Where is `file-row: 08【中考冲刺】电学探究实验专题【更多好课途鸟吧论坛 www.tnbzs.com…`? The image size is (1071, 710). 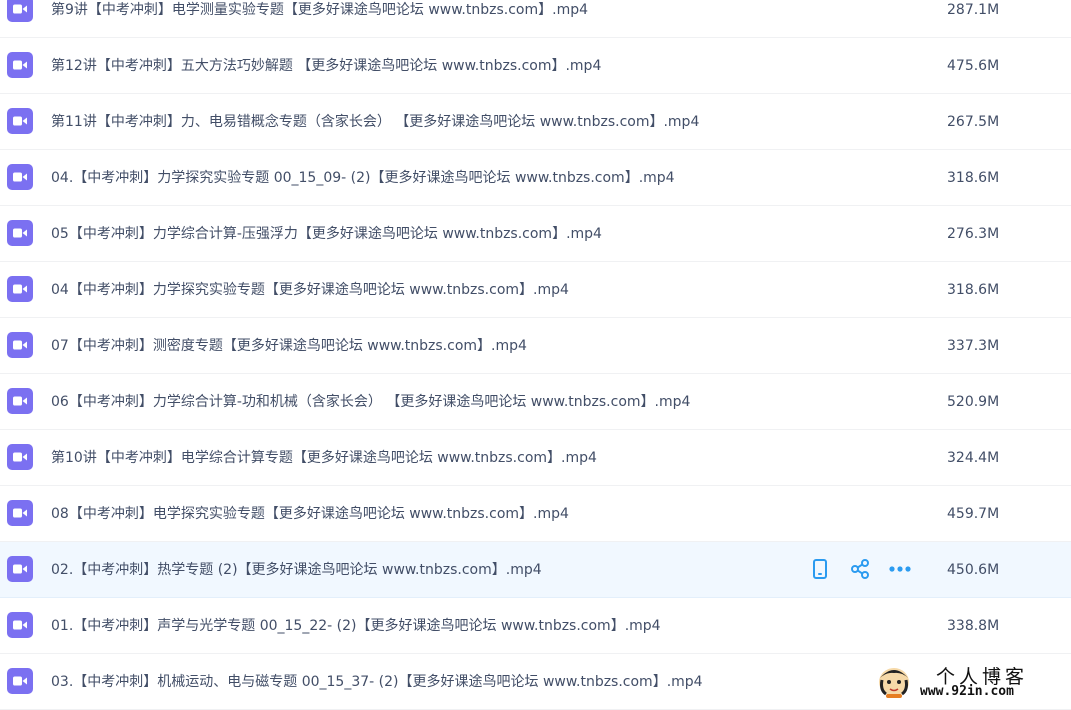 file-row: 08【中考冲刺】电学探究实验专题【更多好课途鸟吧论坛 www.tnbzs.com… is located at coordinates (535, 514).